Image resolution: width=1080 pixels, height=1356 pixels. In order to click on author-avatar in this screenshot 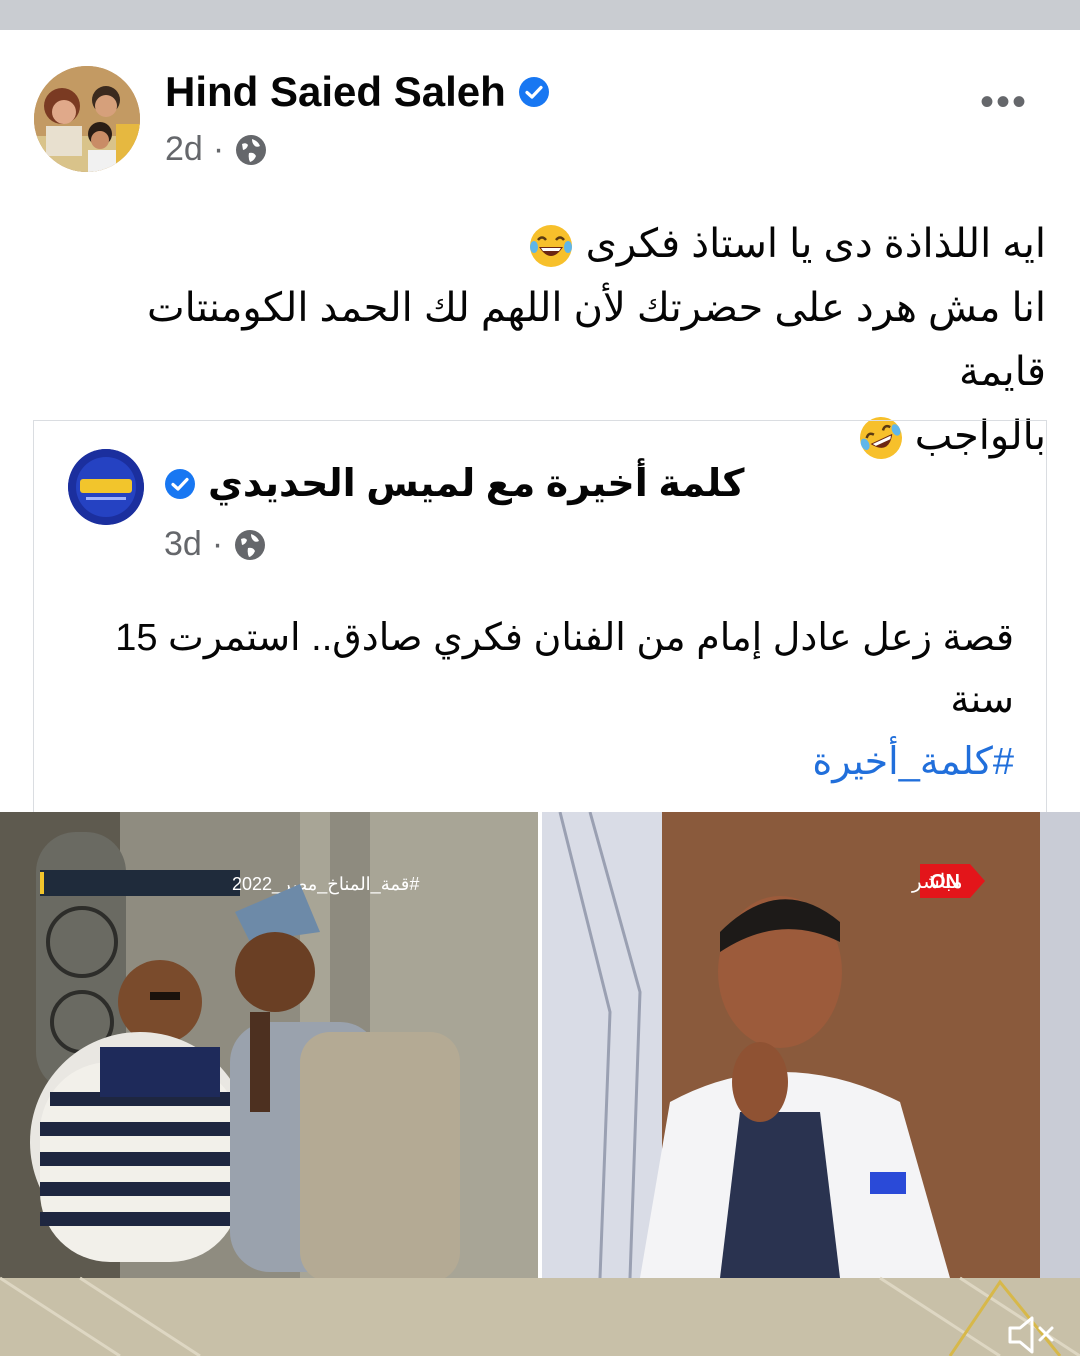, I will do `click(87, 119)`.